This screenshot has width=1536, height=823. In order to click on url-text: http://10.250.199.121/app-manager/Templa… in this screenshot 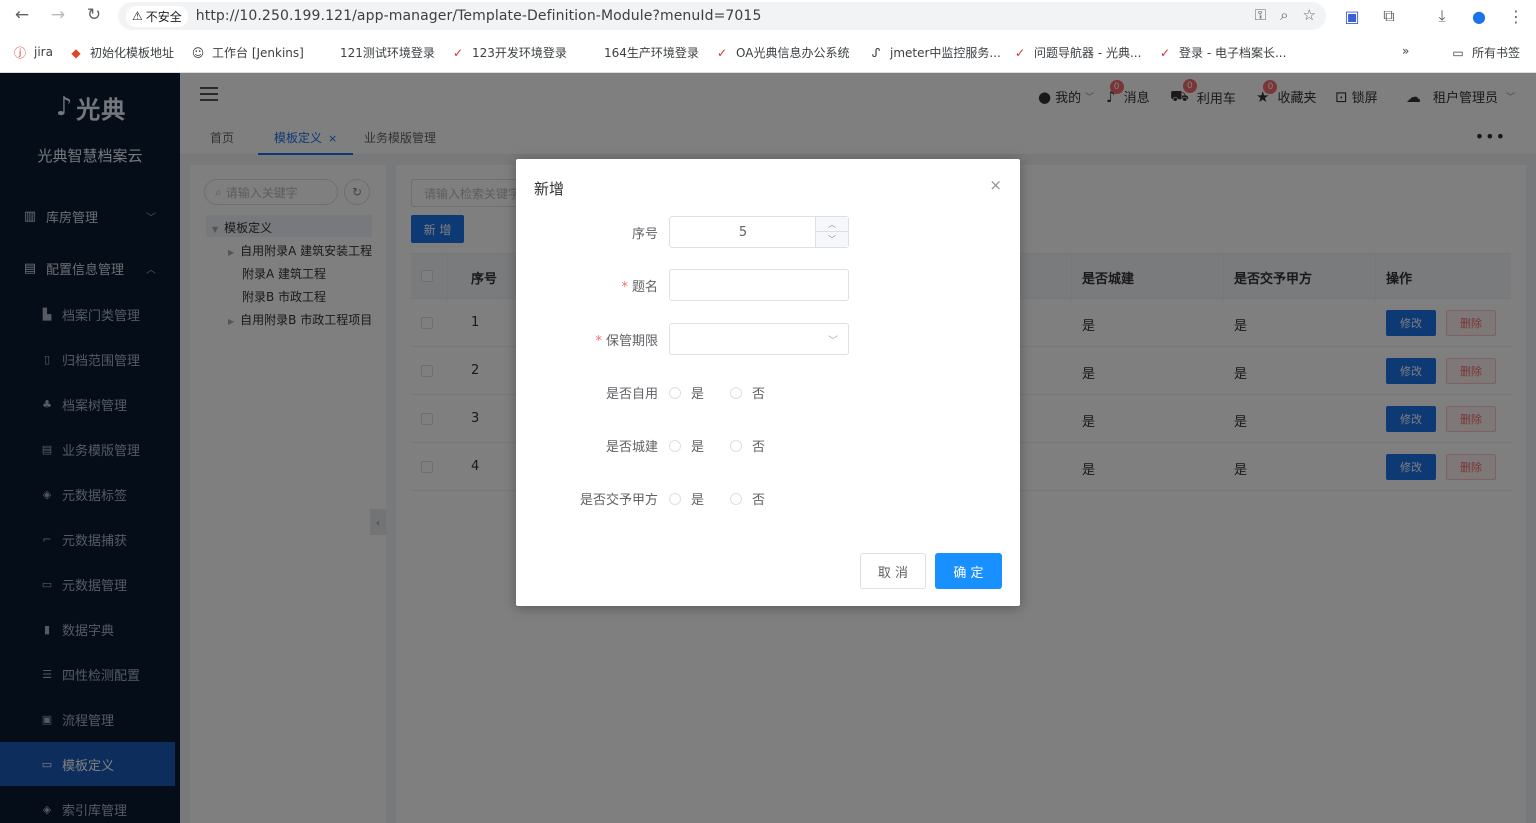, I will do `click(478, 16)`.